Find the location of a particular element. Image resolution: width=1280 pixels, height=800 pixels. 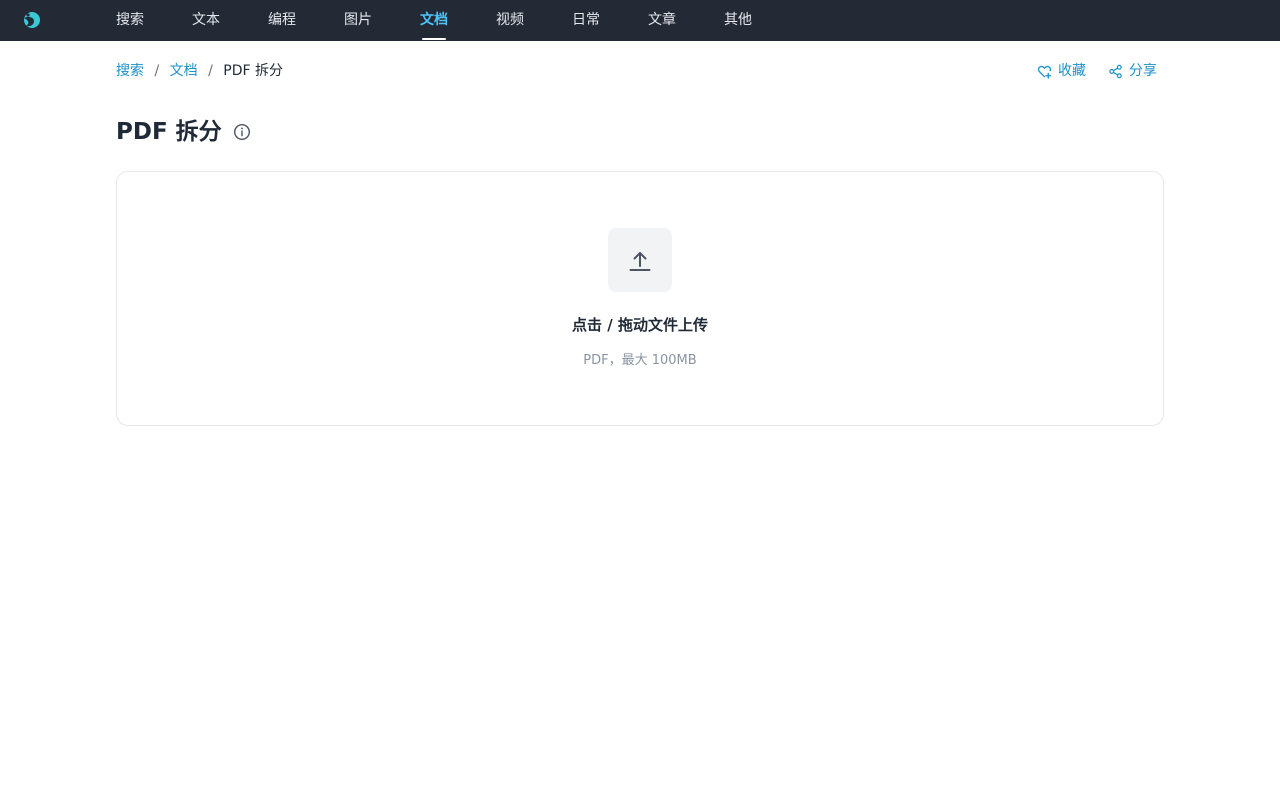

share-label: 分享 is located at coordinates (1143, 71).